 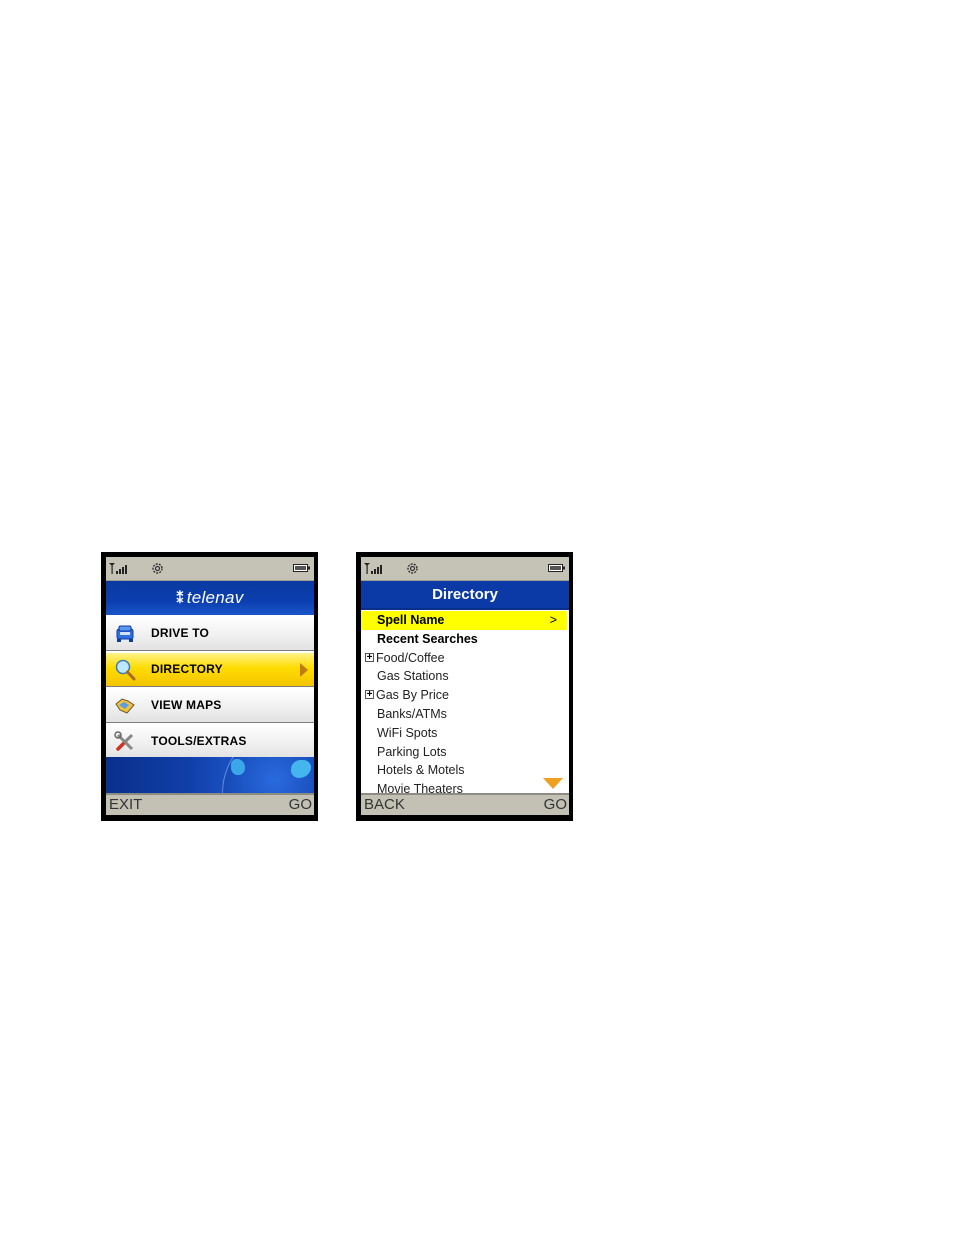 I want to click on list-item-label: Recent Searches, so click(x=427, y=638).